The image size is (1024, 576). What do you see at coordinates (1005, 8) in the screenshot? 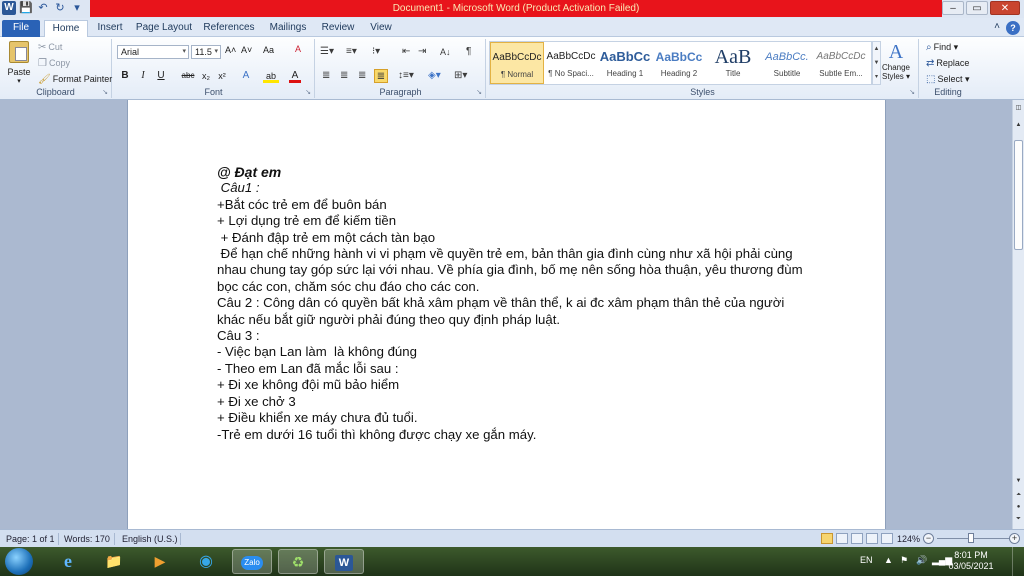
I see `close-button: ✕` at bounding box center [1005, 8].